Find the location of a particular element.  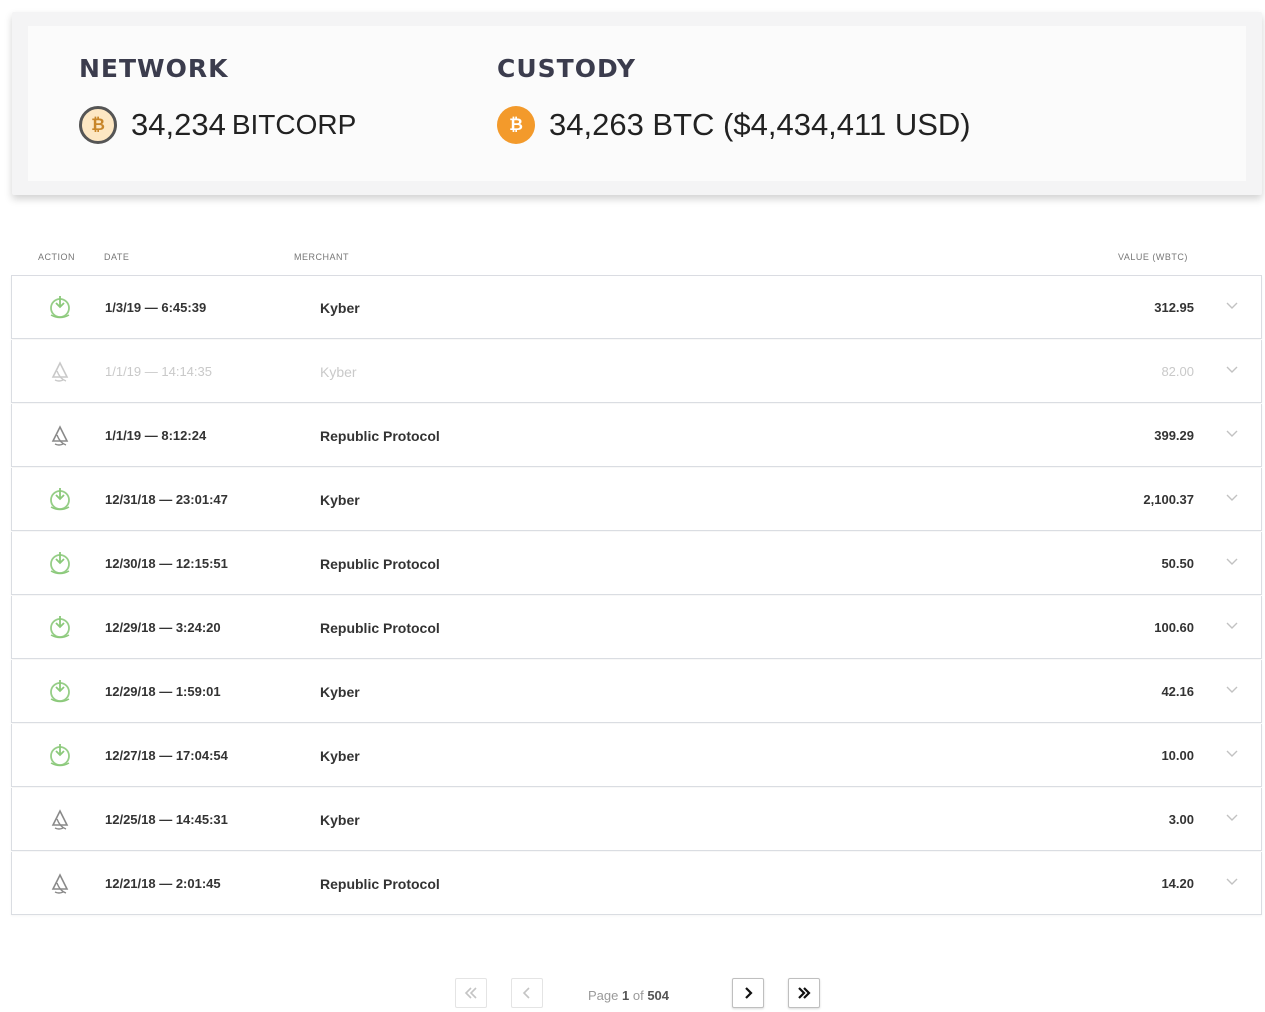

custody-amount: 34,263 BTC ($4,434,411 USD) is located at coordinates (760, 124).